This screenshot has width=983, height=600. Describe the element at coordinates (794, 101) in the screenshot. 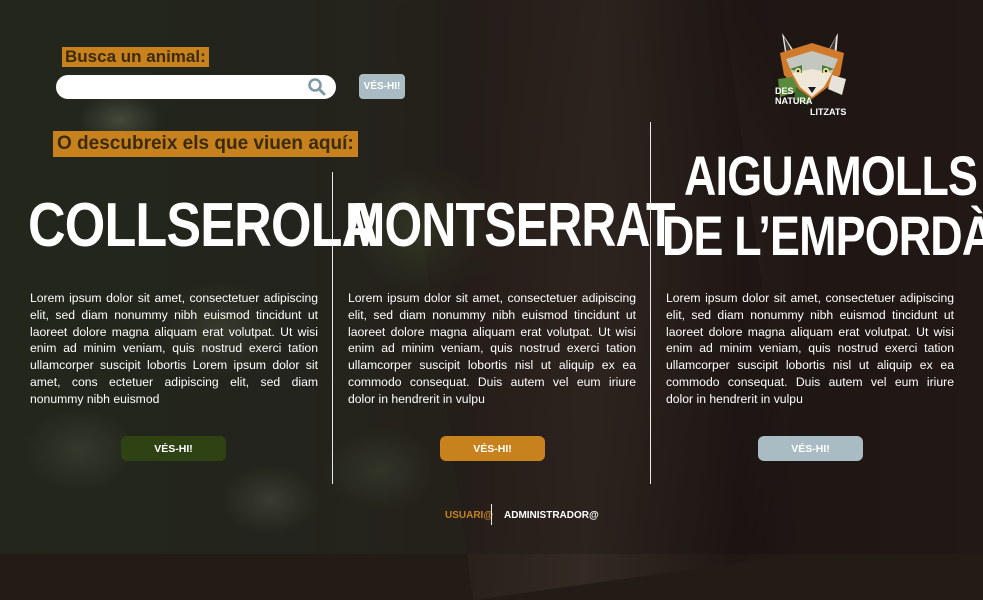

I see `logo-text-natura: NATURA` at that location.